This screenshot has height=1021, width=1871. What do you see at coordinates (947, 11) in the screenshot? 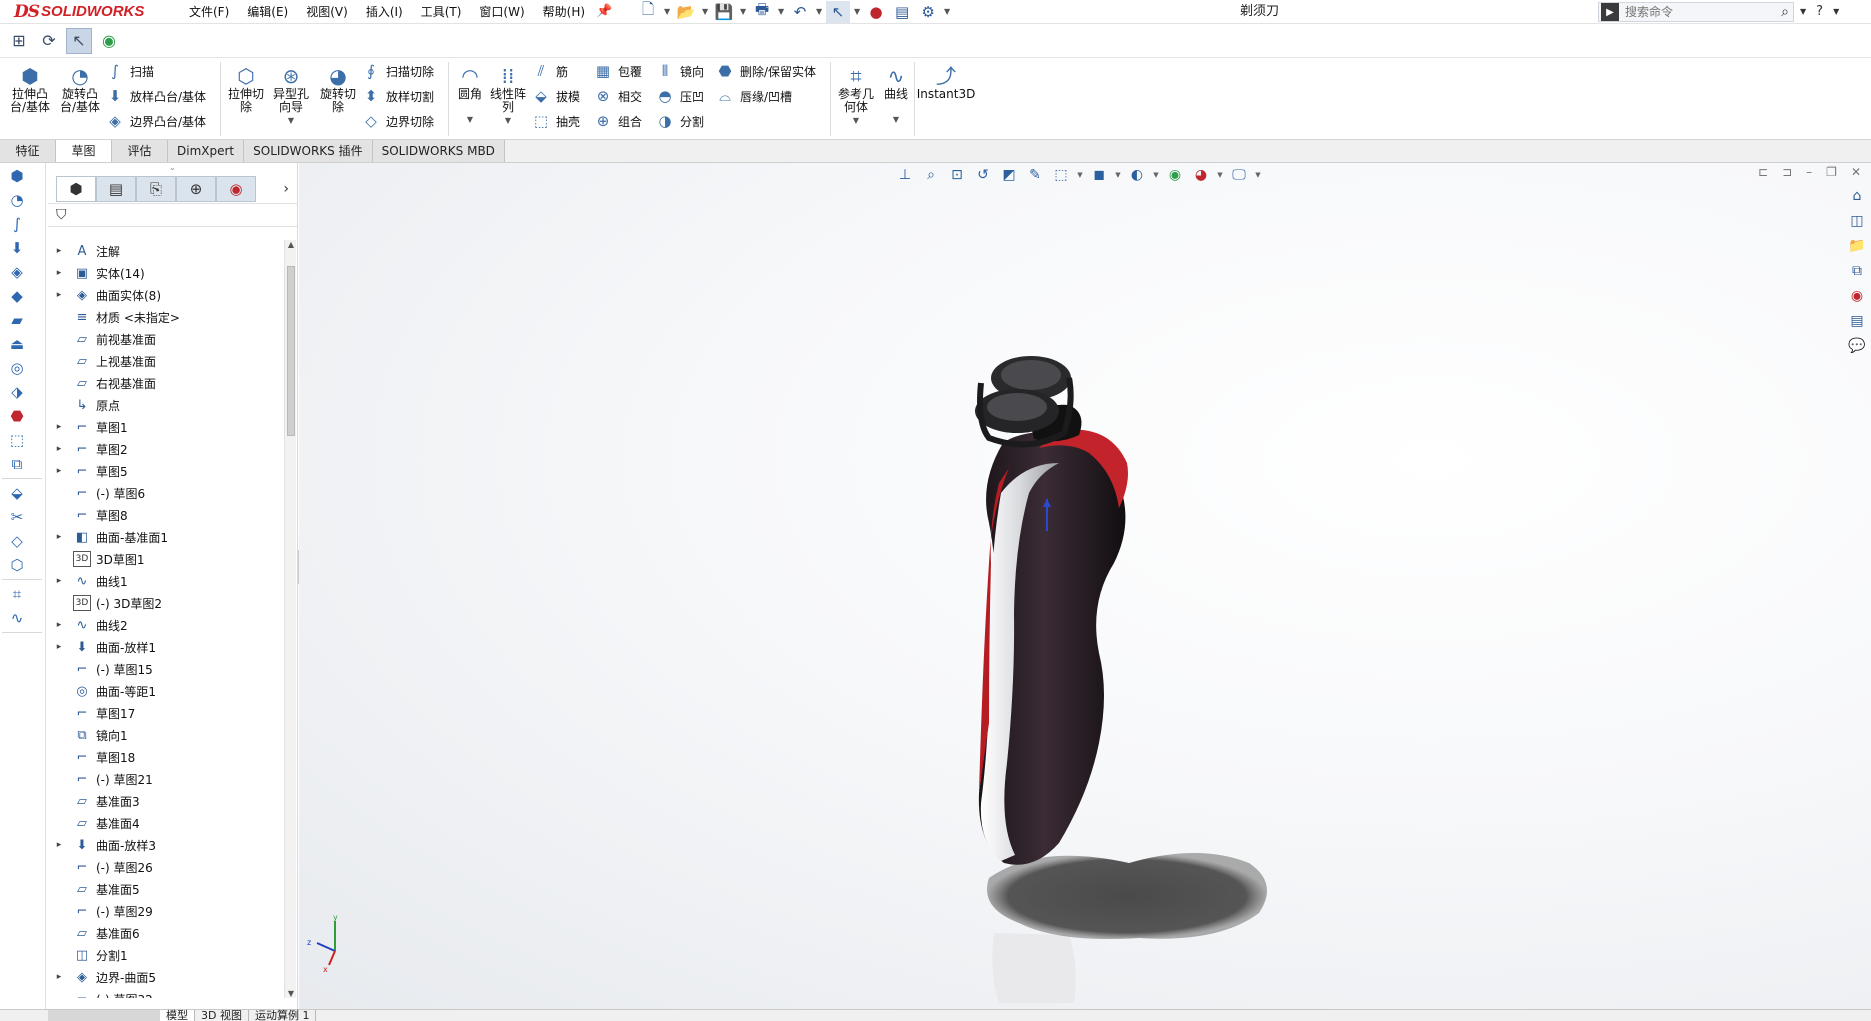
I see `options-dropdown-icon: ▼` at bounding box center [947, 11].